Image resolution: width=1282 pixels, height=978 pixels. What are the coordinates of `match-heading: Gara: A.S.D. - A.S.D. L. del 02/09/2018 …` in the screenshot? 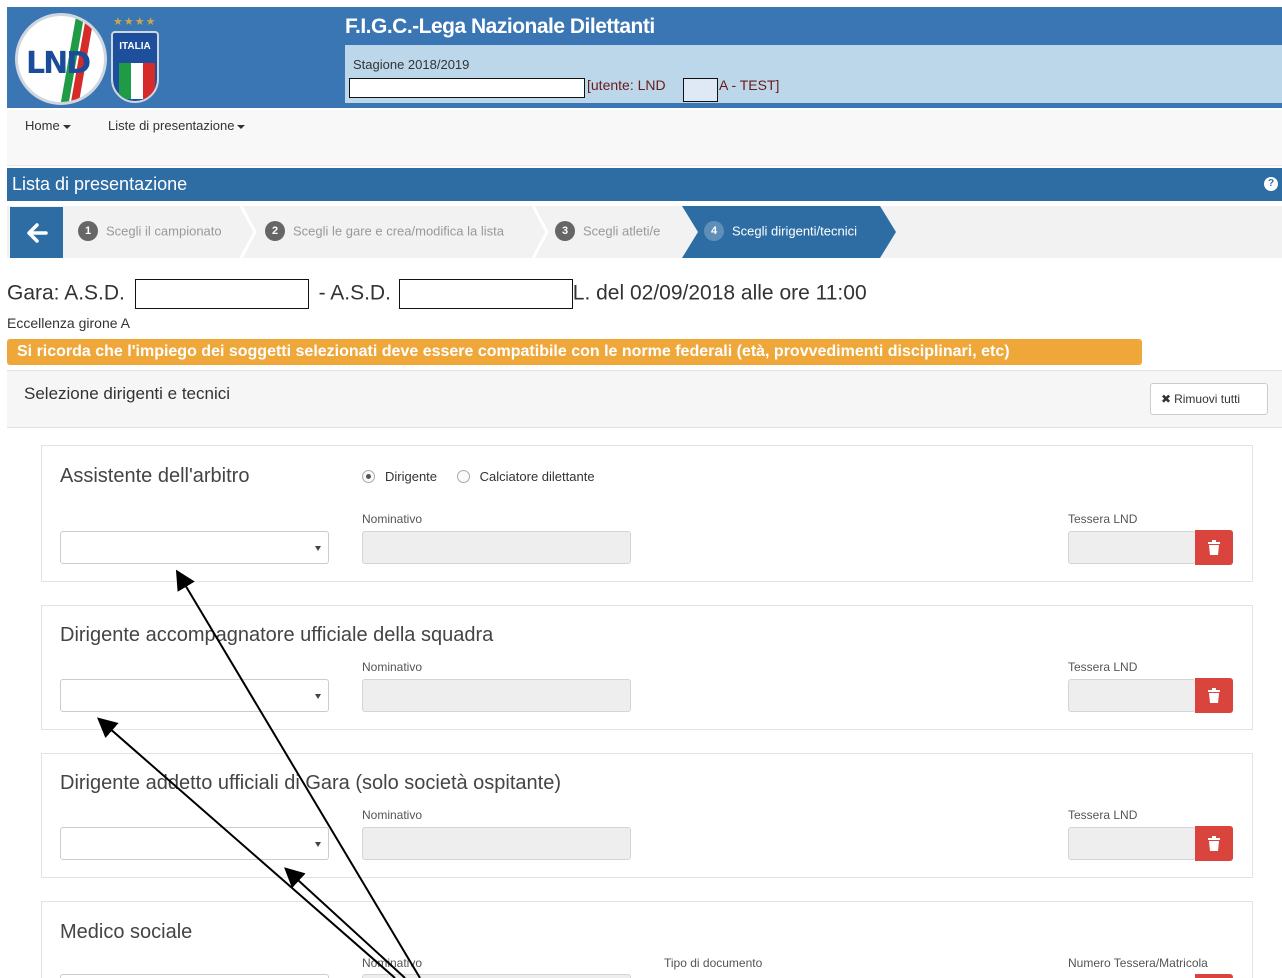 It's located at (437, 294).